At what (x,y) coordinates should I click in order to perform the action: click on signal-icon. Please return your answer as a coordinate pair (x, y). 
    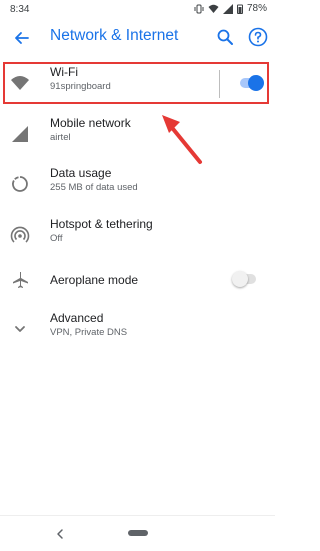
    Looking at the image, I should click on (227, 8).